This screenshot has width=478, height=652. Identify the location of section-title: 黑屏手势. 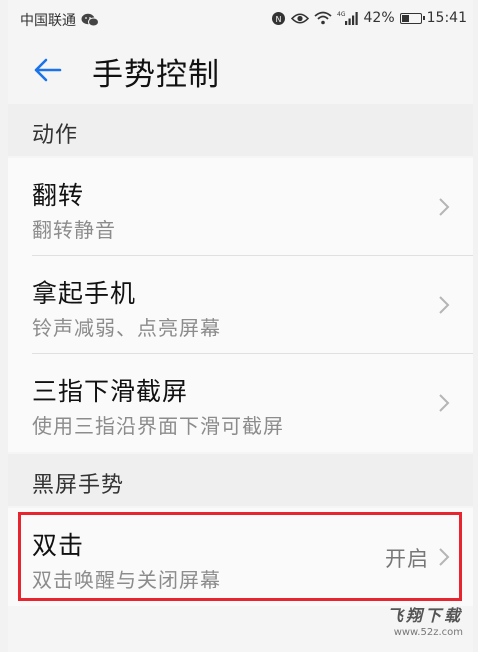
(78, 485).